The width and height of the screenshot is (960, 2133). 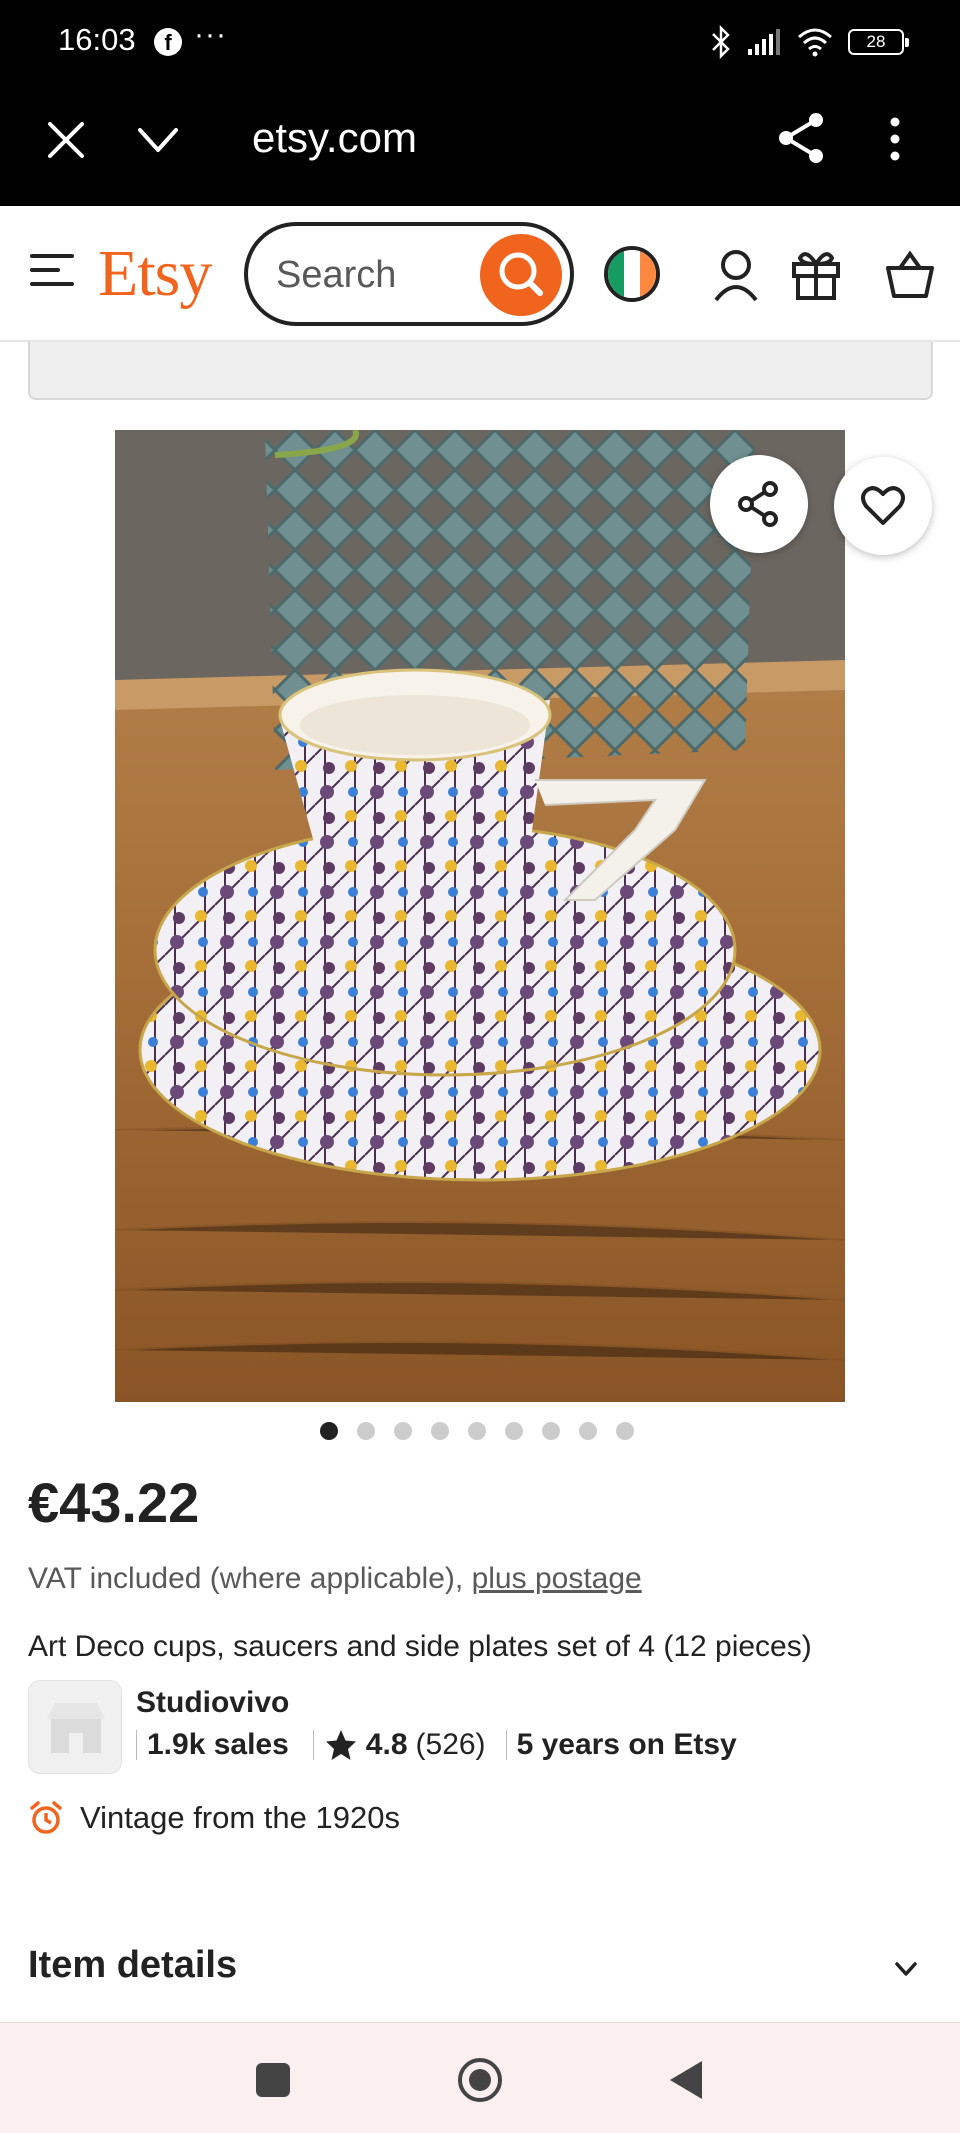 I want to click on gift-icon, so click(x=816, y=274).